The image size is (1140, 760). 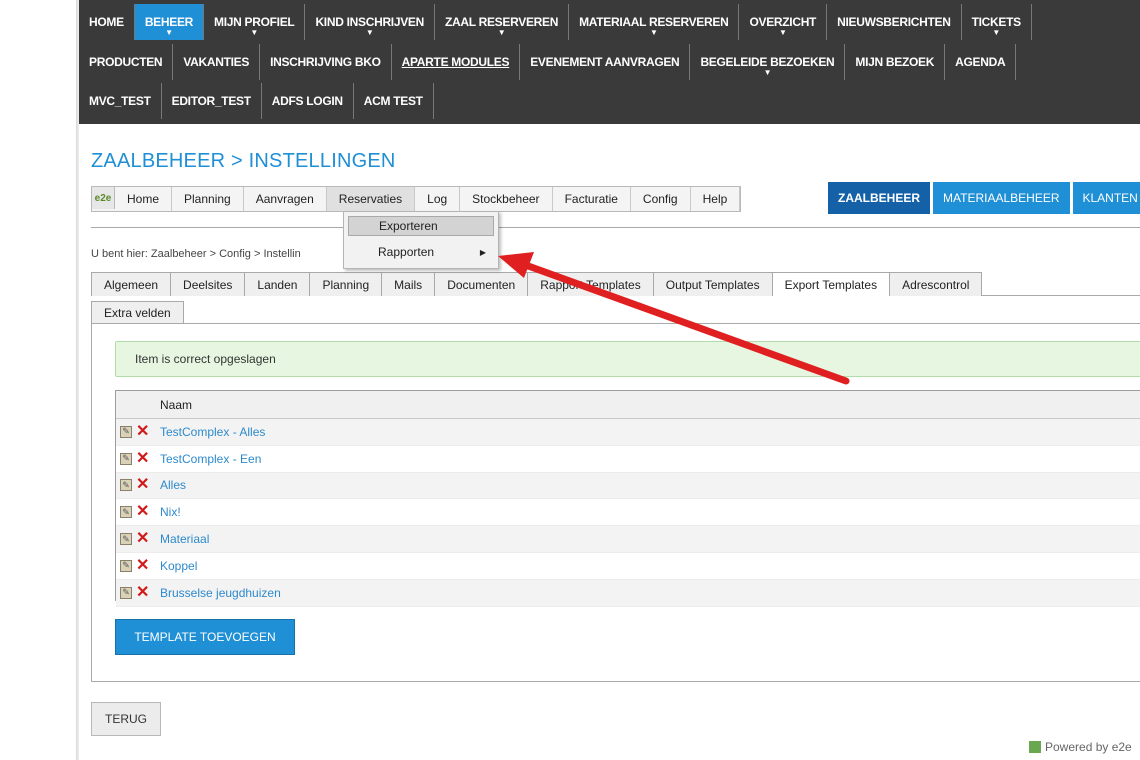 I want to click on toolbar-item-log: Log, so click(x=438, y=199).